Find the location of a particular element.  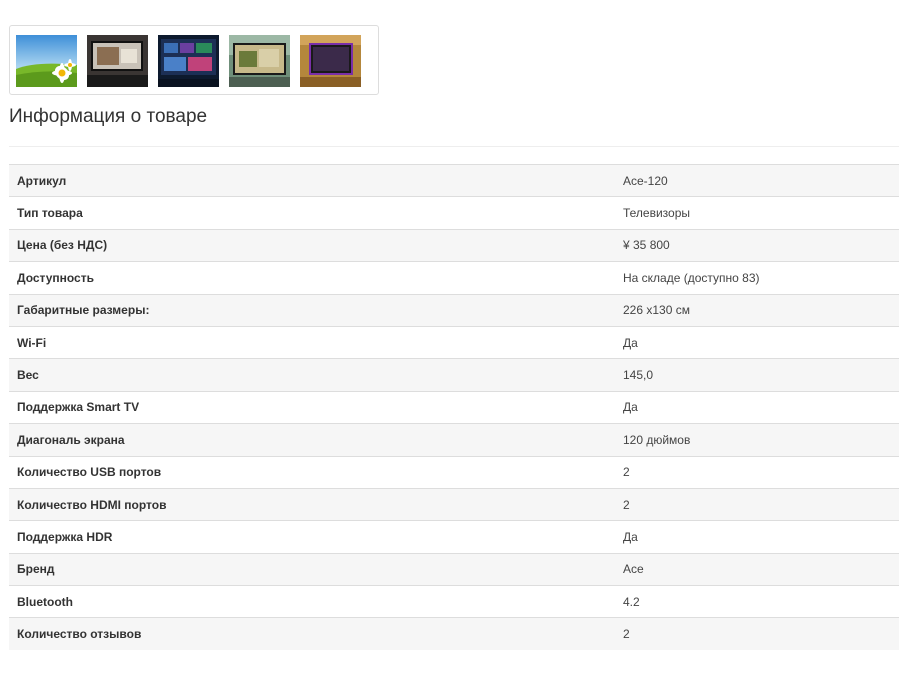

table-row: Количество HDMI портов 2 is located at coordinates (454, 504).